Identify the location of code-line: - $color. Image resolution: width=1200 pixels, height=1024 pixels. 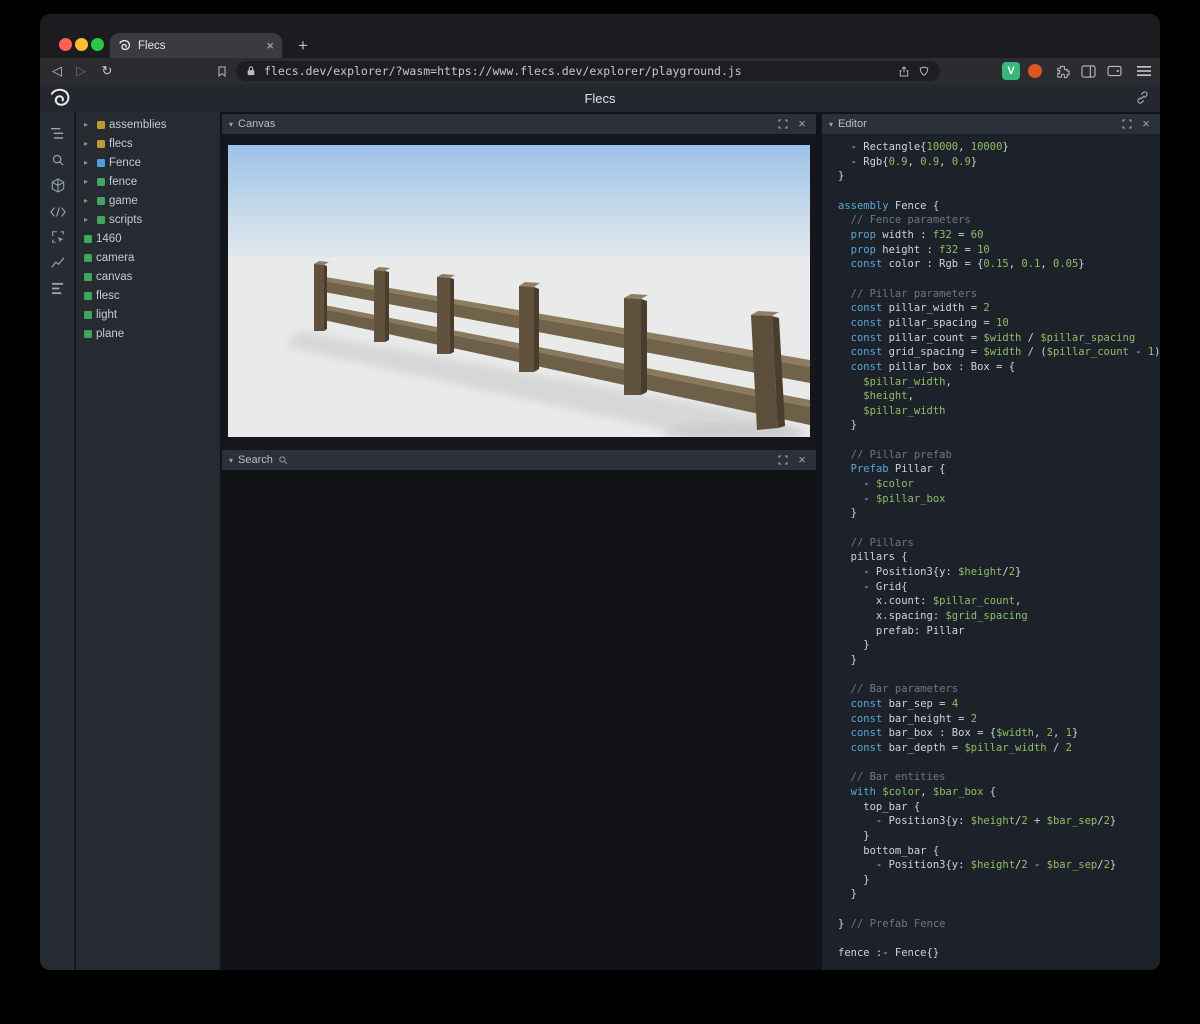
(876, 484).